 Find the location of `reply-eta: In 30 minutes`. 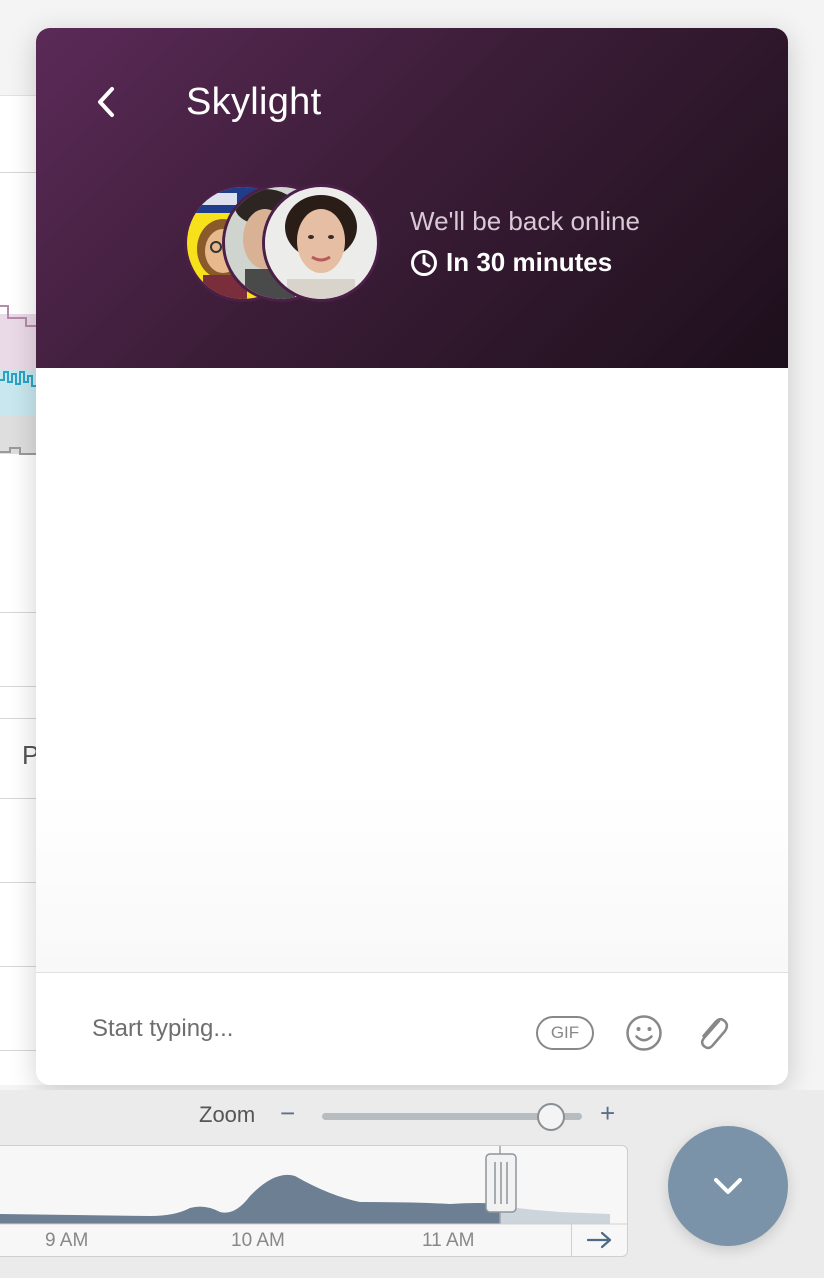

reply-eta: In 30 minutes is located at coordinates (511, 262).